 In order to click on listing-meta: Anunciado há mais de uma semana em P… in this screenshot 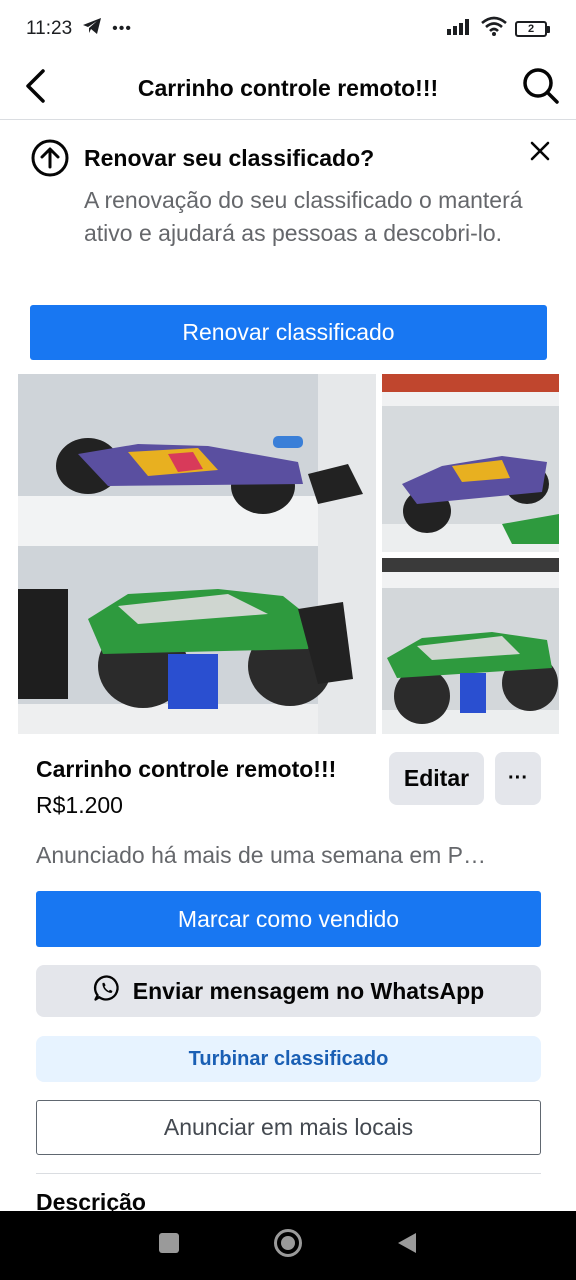, I will do `click(261, 855)`.